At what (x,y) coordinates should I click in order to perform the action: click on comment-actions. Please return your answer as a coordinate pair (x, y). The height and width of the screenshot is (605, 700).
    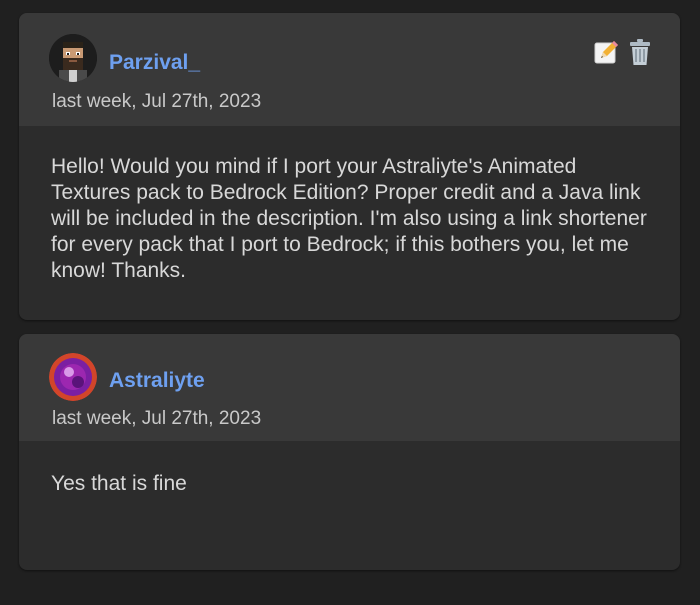
    Looking at the image, I should click on (623, 52).